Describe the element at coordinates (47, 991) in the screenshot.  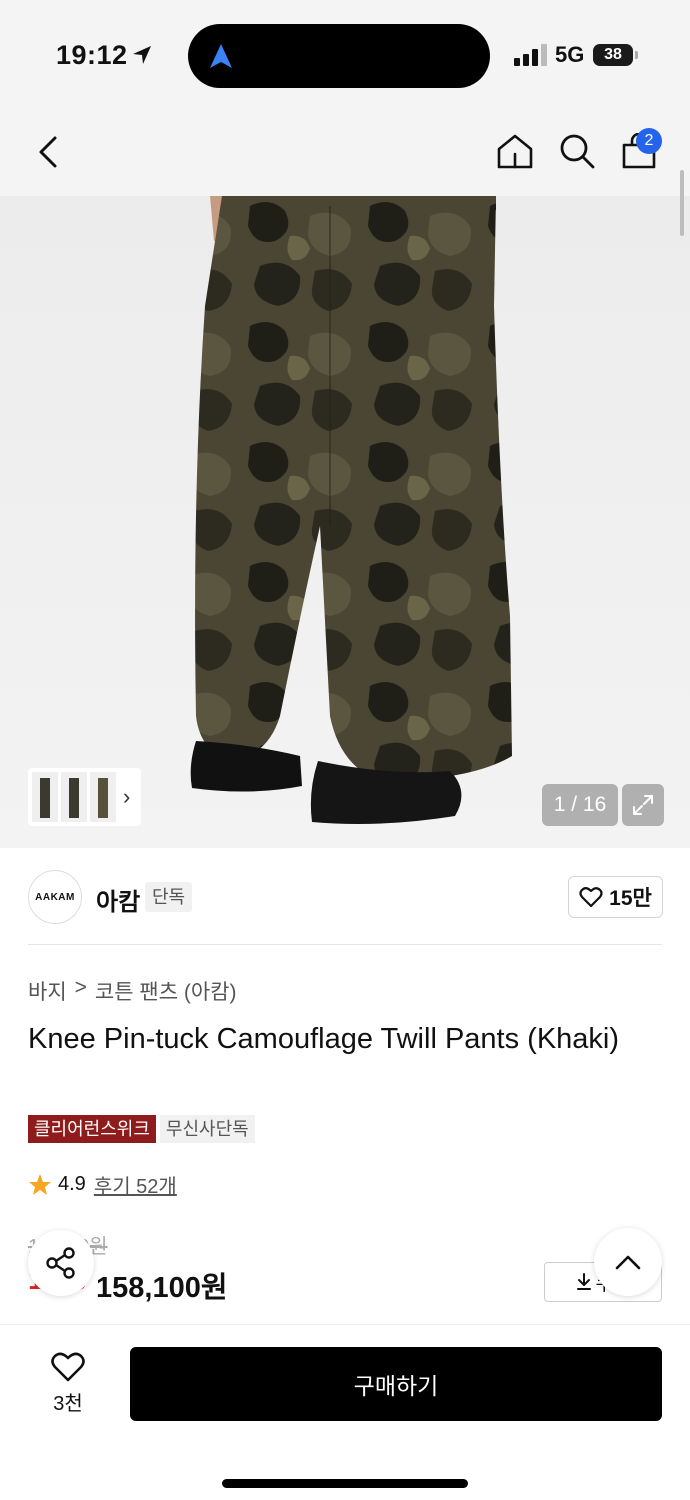
I see `breadcrumb-item: 바지` at that location.